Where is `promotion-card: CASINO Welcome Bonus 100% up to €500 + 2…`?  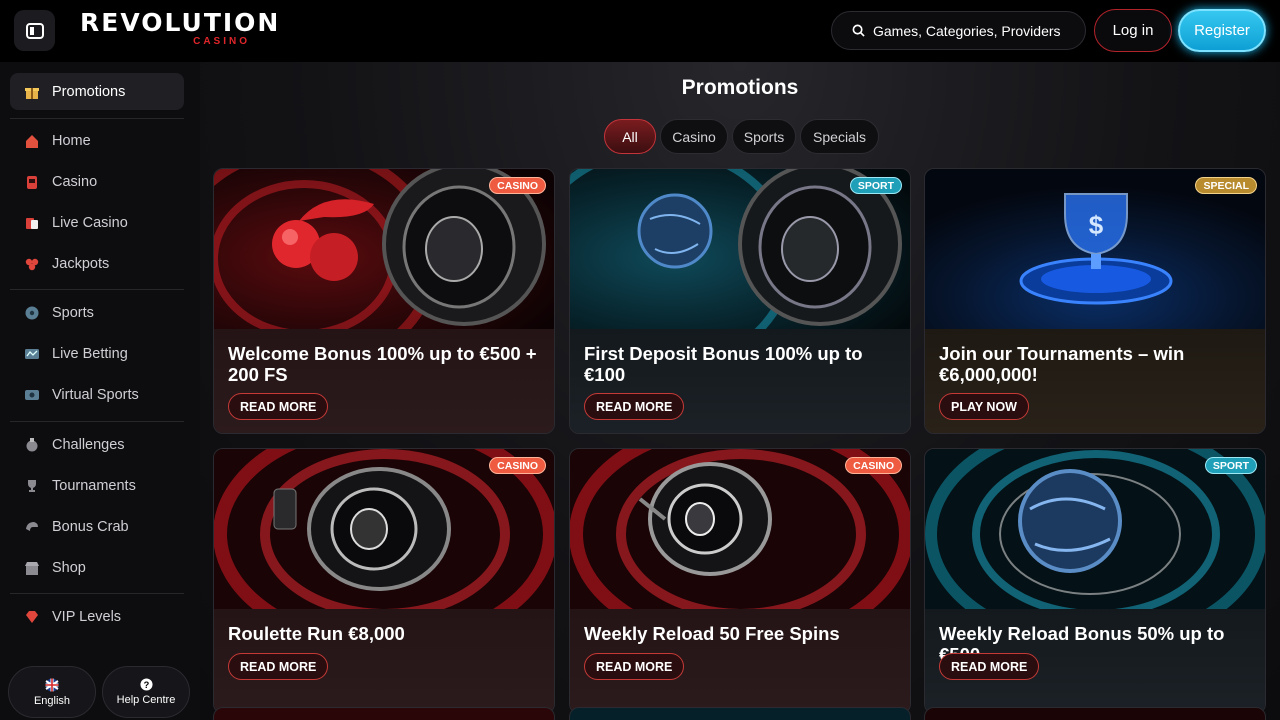
promotion-card: CASINO Welcome Bonus 100% up to €500 + 2… is located at coordinates (384, 301).